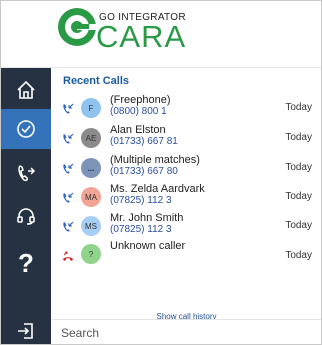  I want to click on caller-name: (Multiple matches), so click(155, 160).